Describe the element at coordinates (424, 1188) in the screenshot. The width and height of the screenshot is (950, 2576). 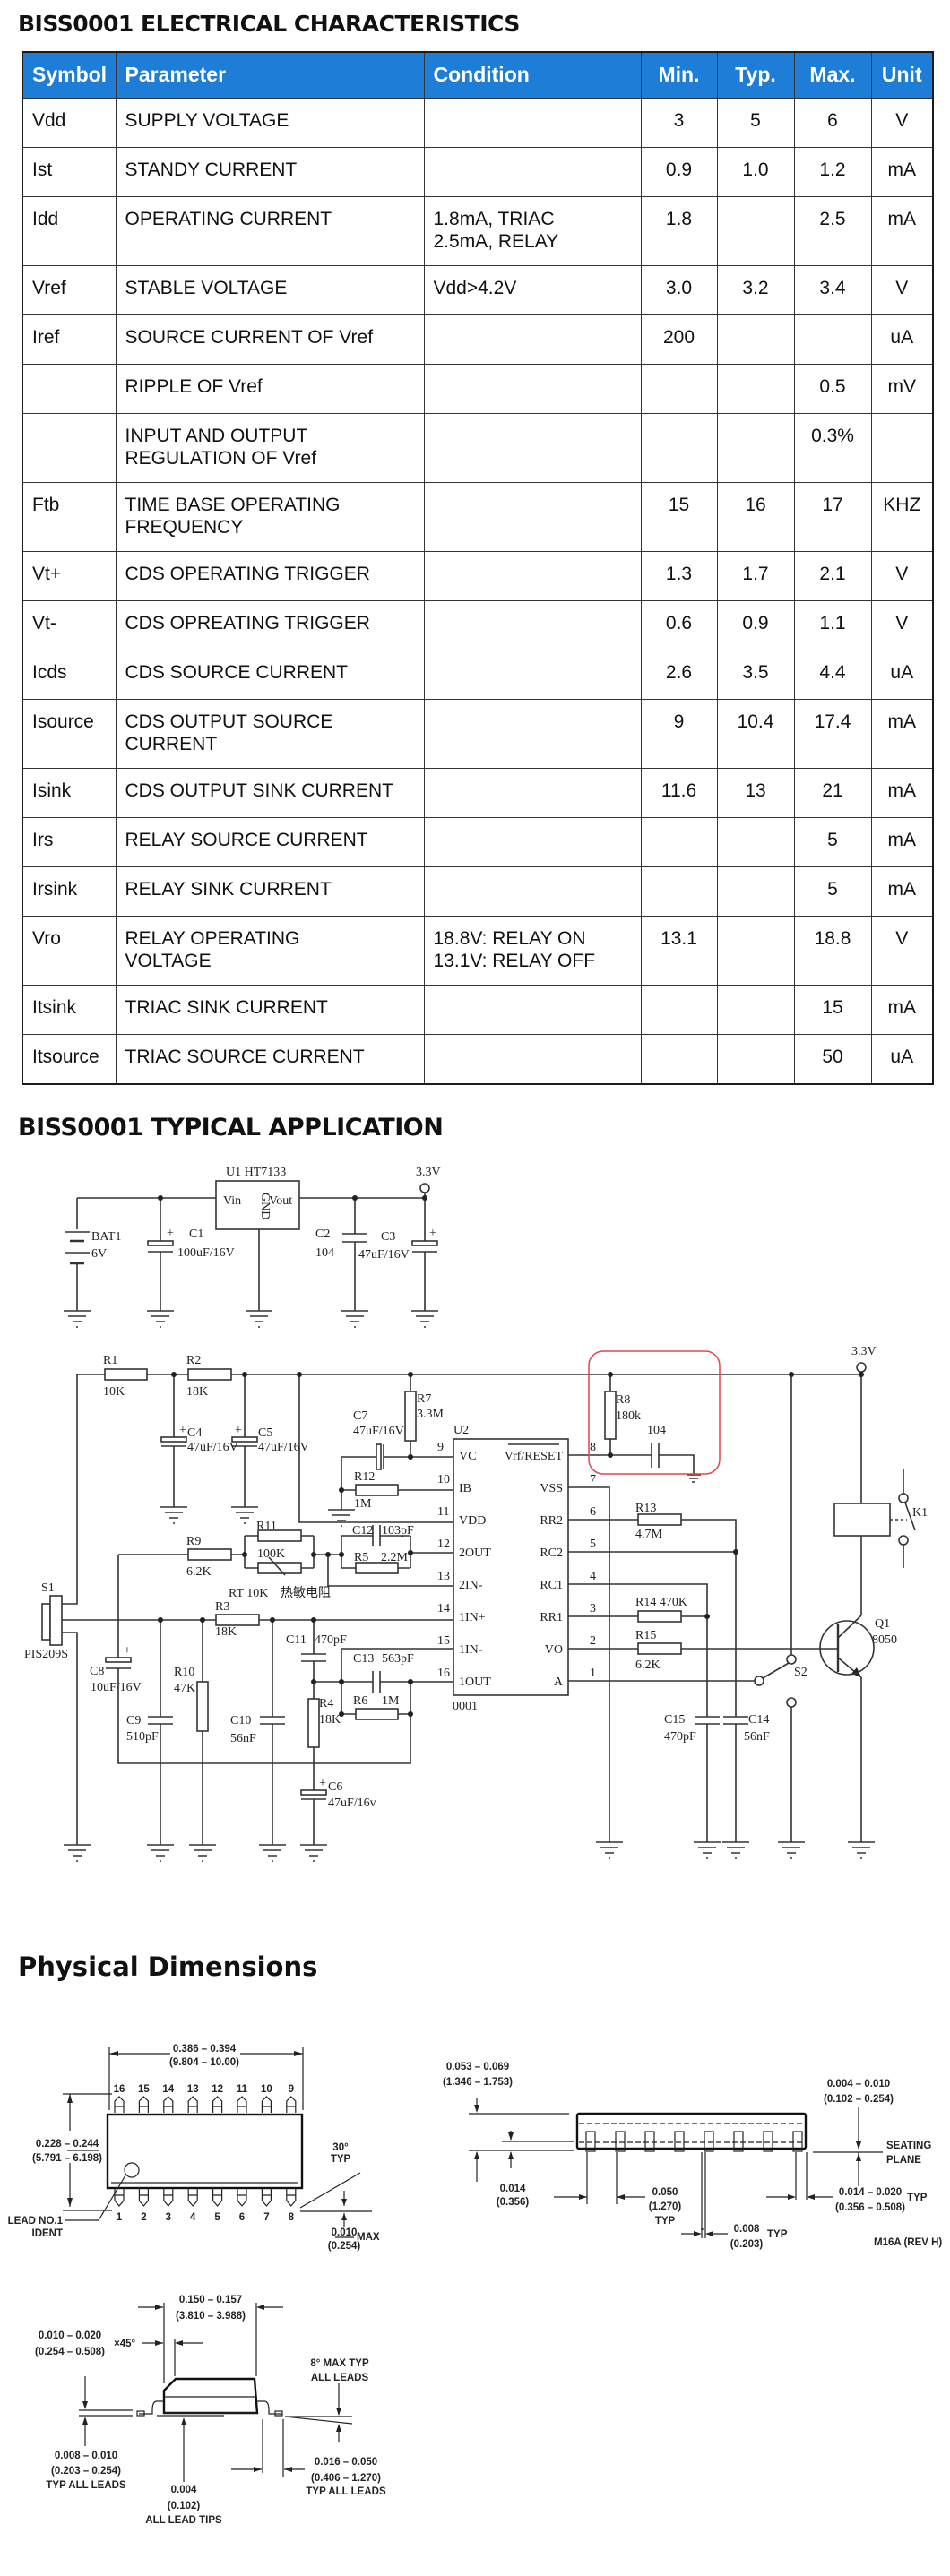
I see `terminal-3v3-top` at that location.